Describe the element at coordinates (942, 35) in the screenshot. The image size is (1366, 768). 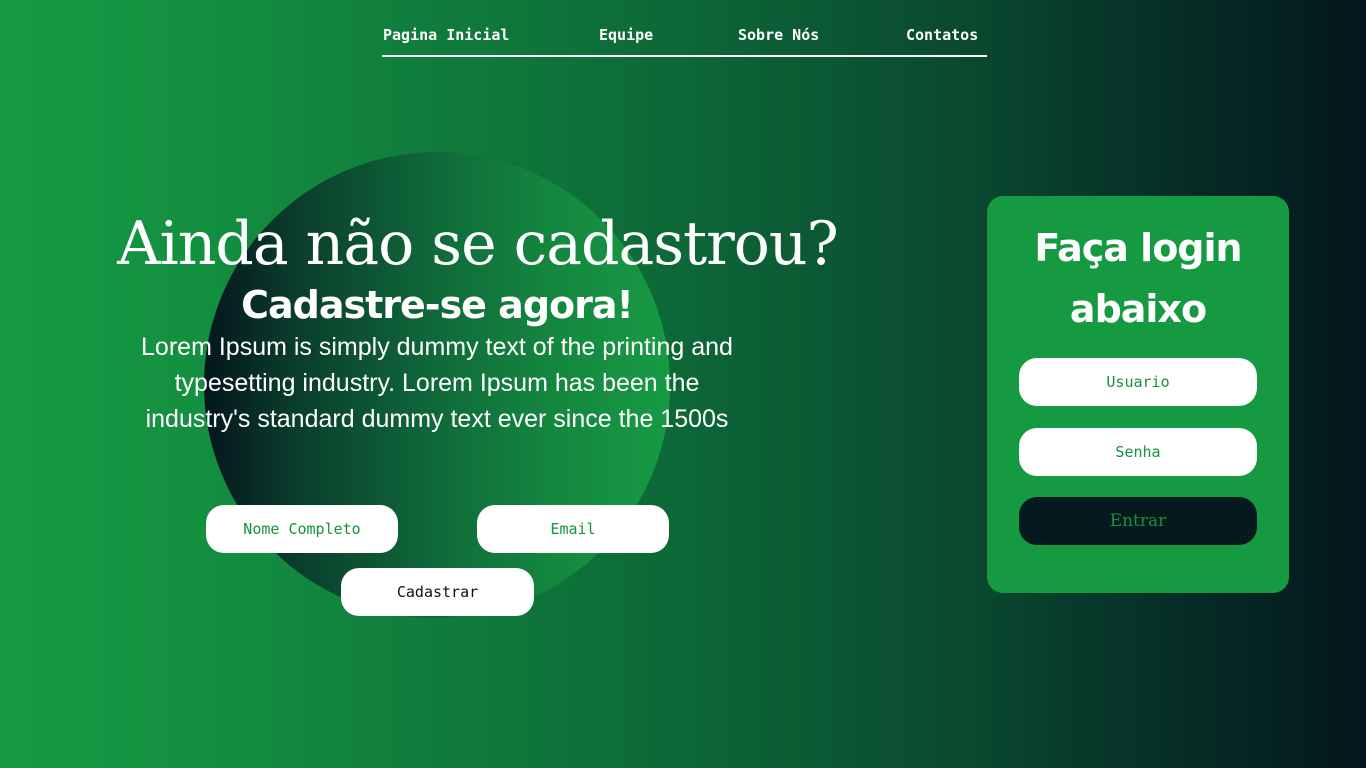
I see `nav-link-contacts: Contatos` at that location.